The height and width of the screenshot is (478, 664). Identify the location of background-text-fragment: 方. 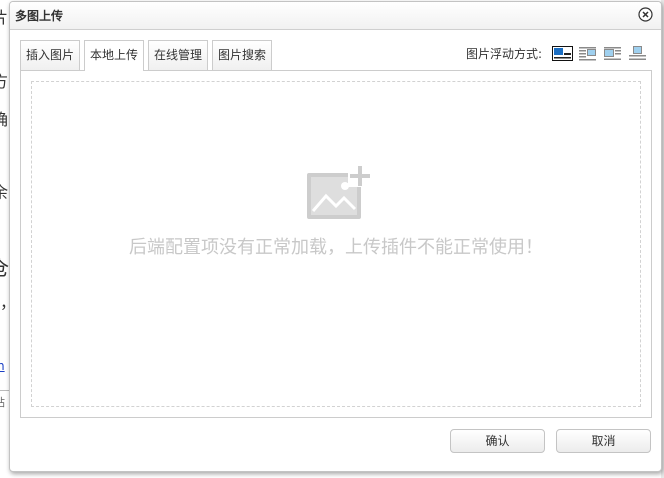
(4, 81).